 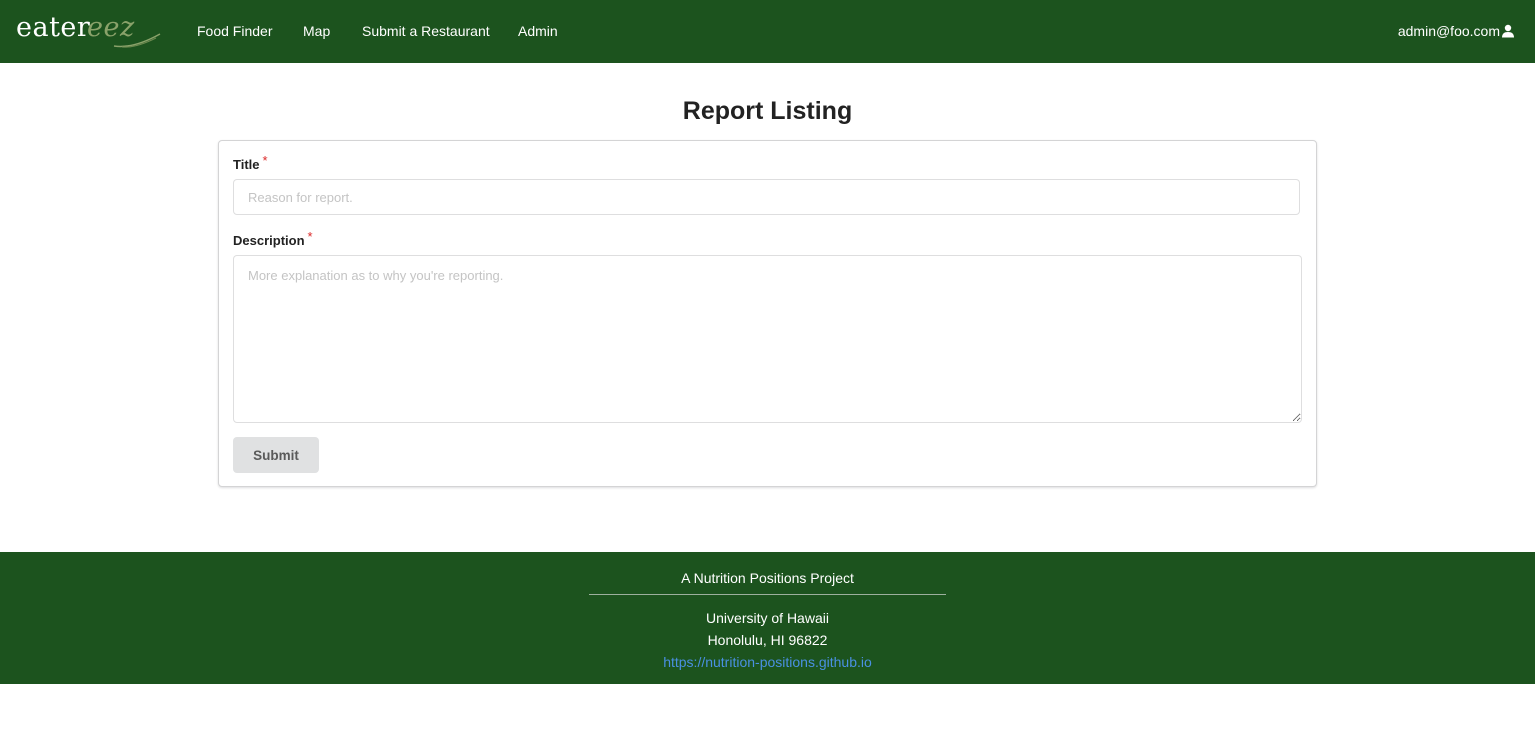 What do you see at coordinates (246, 164) in the screenshot?
I see `title-label-text: Title` at bounding box center [246, 164].